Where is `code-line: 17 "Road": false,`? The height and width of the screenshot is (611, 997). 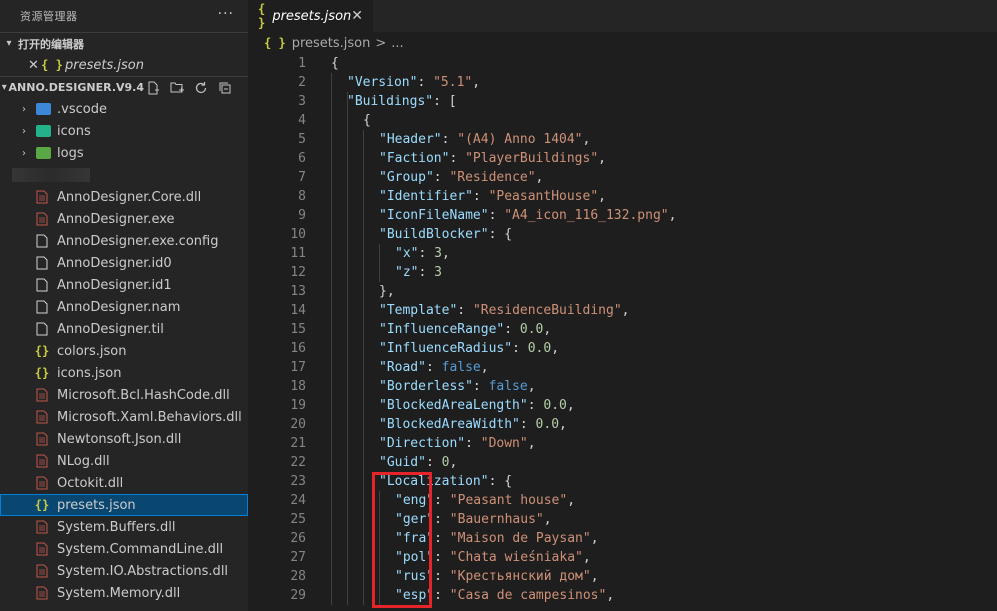
code-line: 17 "Road": false, is located at coordinates (622, 367).